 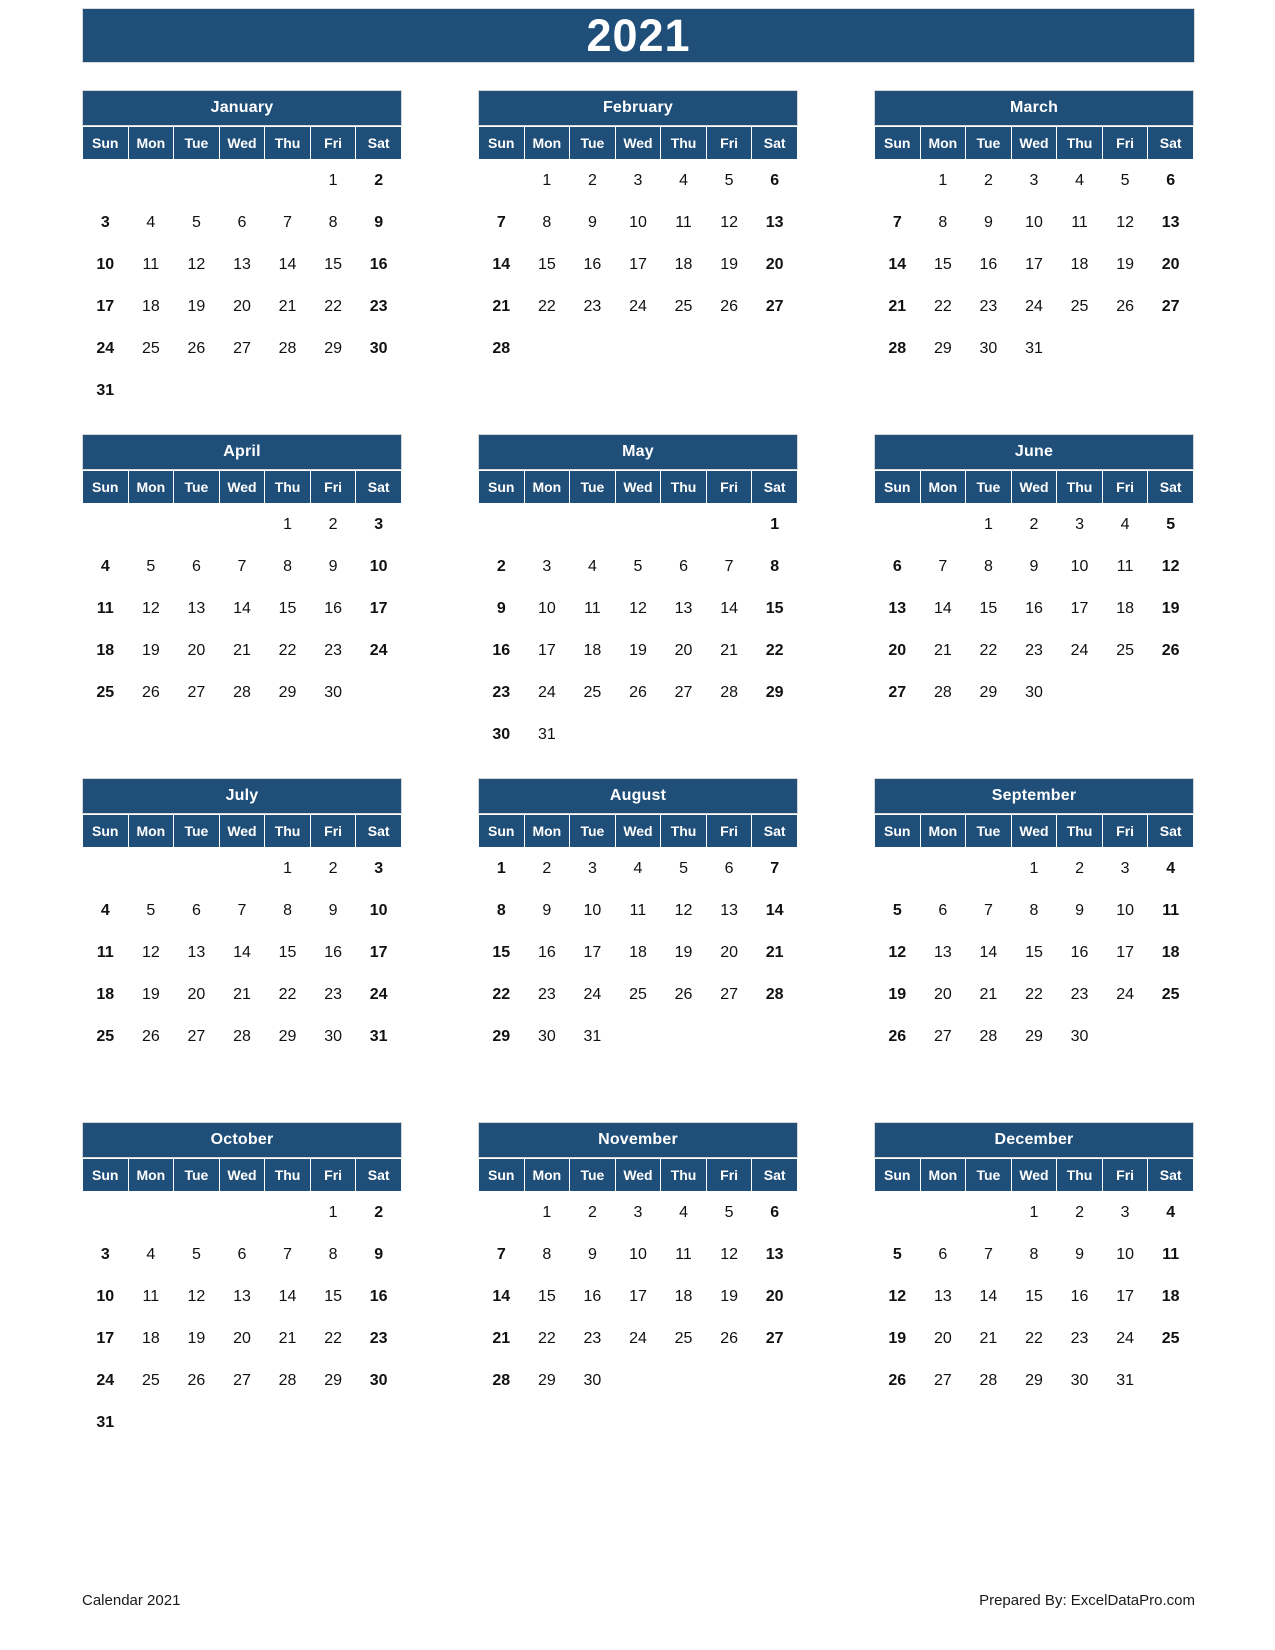 What do you see at coordinates (151, 348) in the screenshot?
I see `day-cell: 25` at bounding box center [151, 348].